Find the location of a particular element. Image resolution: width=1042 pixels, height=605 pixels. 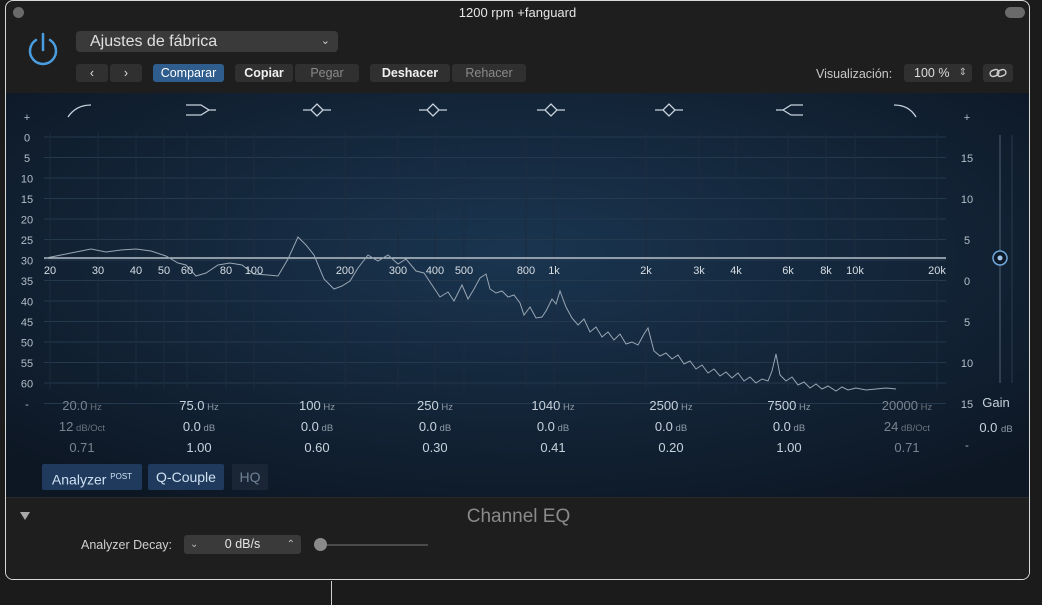

band-frequency-5: 1040 Hz is located at coordinates (553, 405).